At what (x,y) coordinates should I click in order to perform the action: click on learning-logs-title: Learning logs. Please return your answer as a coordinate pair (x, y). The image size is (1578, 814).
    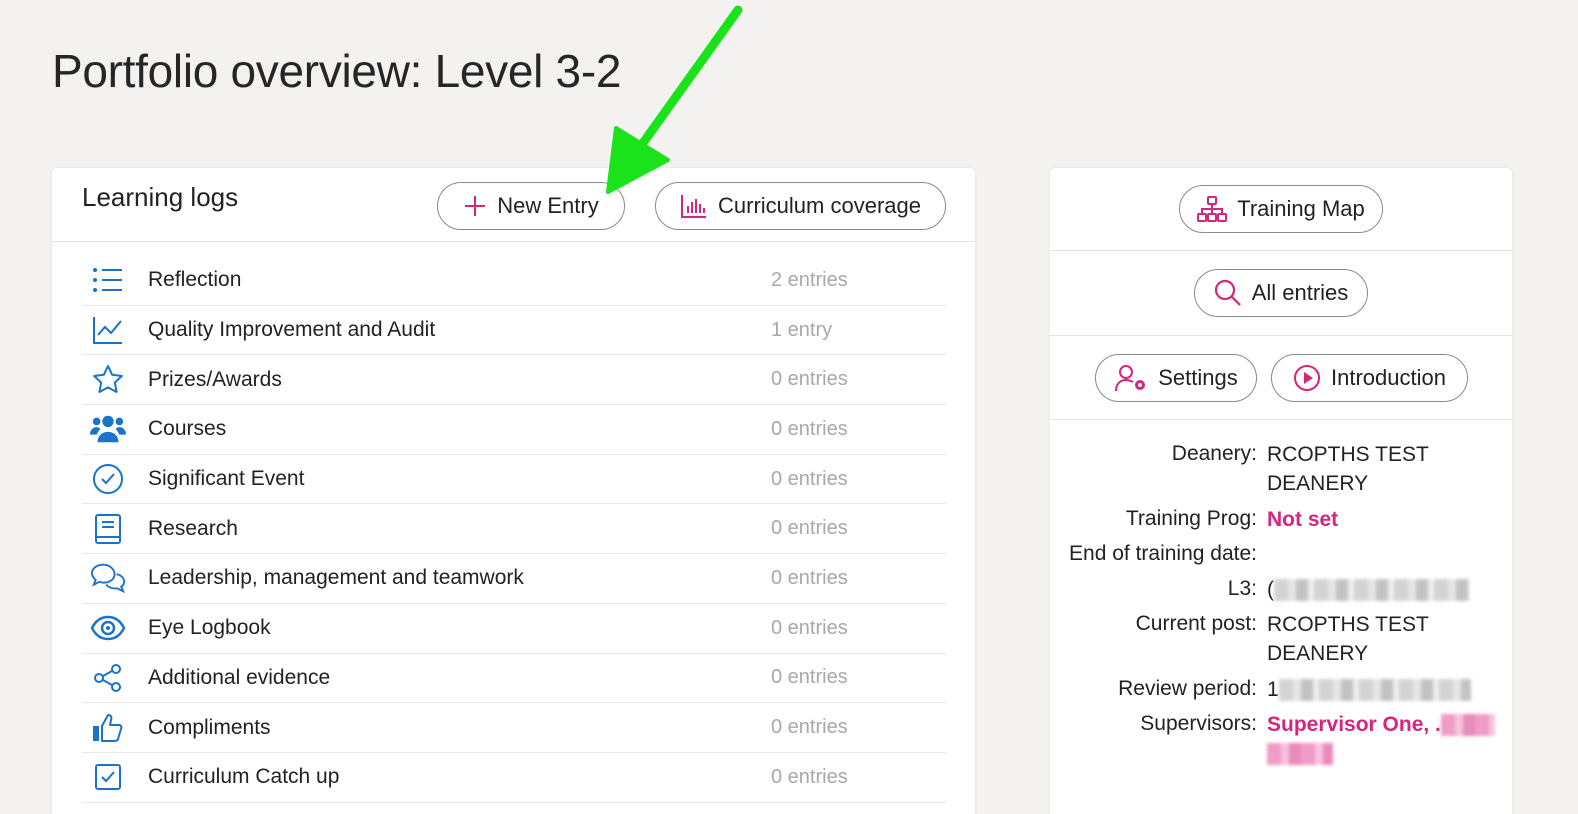
    Looking at the image, I should click on (160, 197).